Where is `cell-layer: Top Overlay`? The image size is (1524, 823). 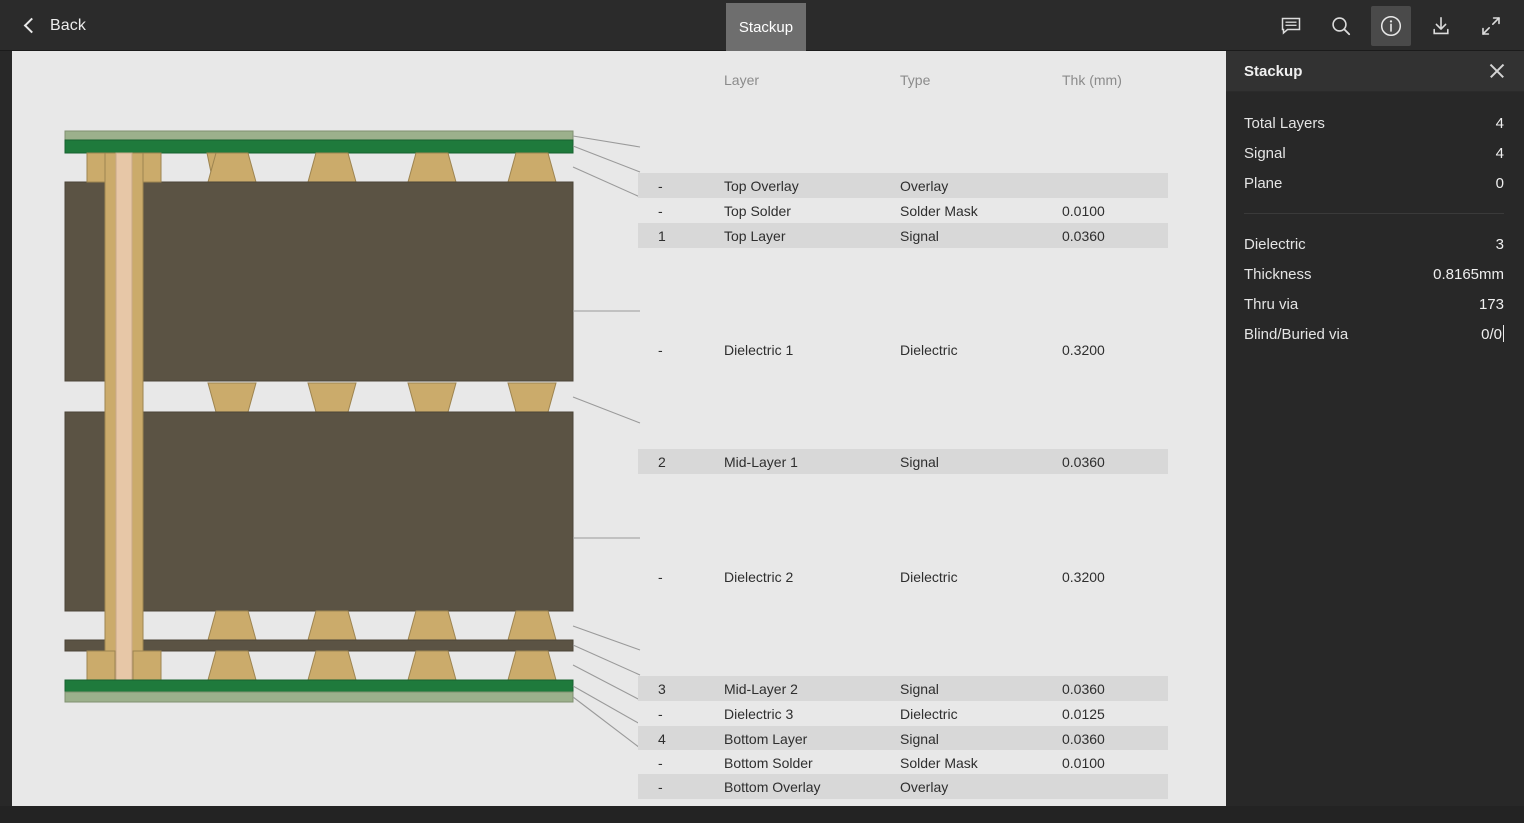
cell-layer: Top Overlay is located at coordinates (761, 185).